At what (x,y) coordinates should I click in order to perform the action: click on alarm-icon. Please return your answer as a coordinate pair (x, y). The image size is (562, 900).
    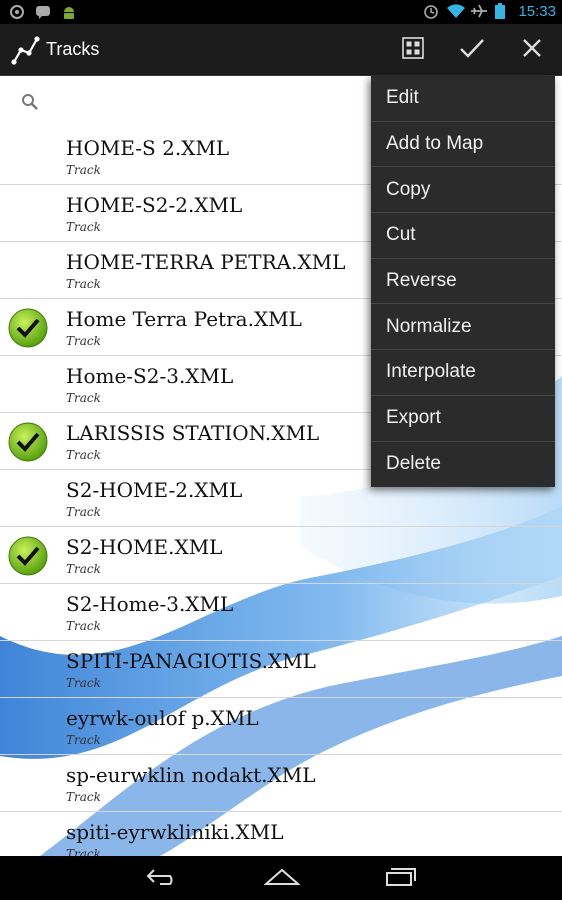
    Looking at the image, I should click on (431, 11).